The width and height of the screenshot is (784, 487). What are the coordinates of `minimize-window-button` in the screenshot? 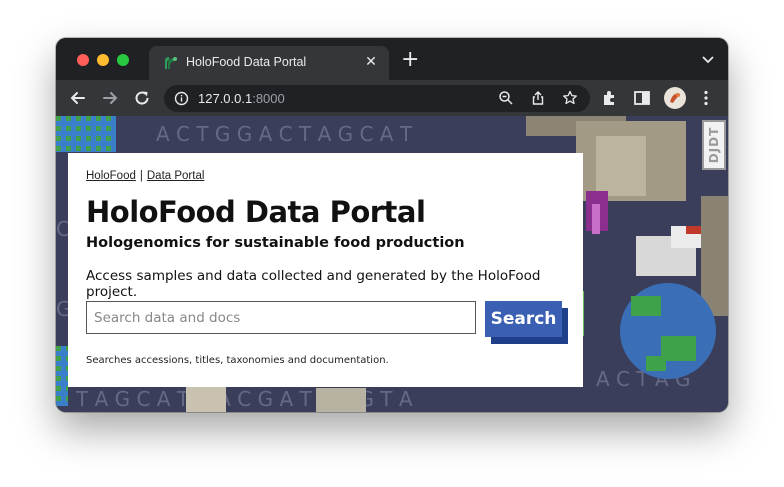 It's located at (103, 60).